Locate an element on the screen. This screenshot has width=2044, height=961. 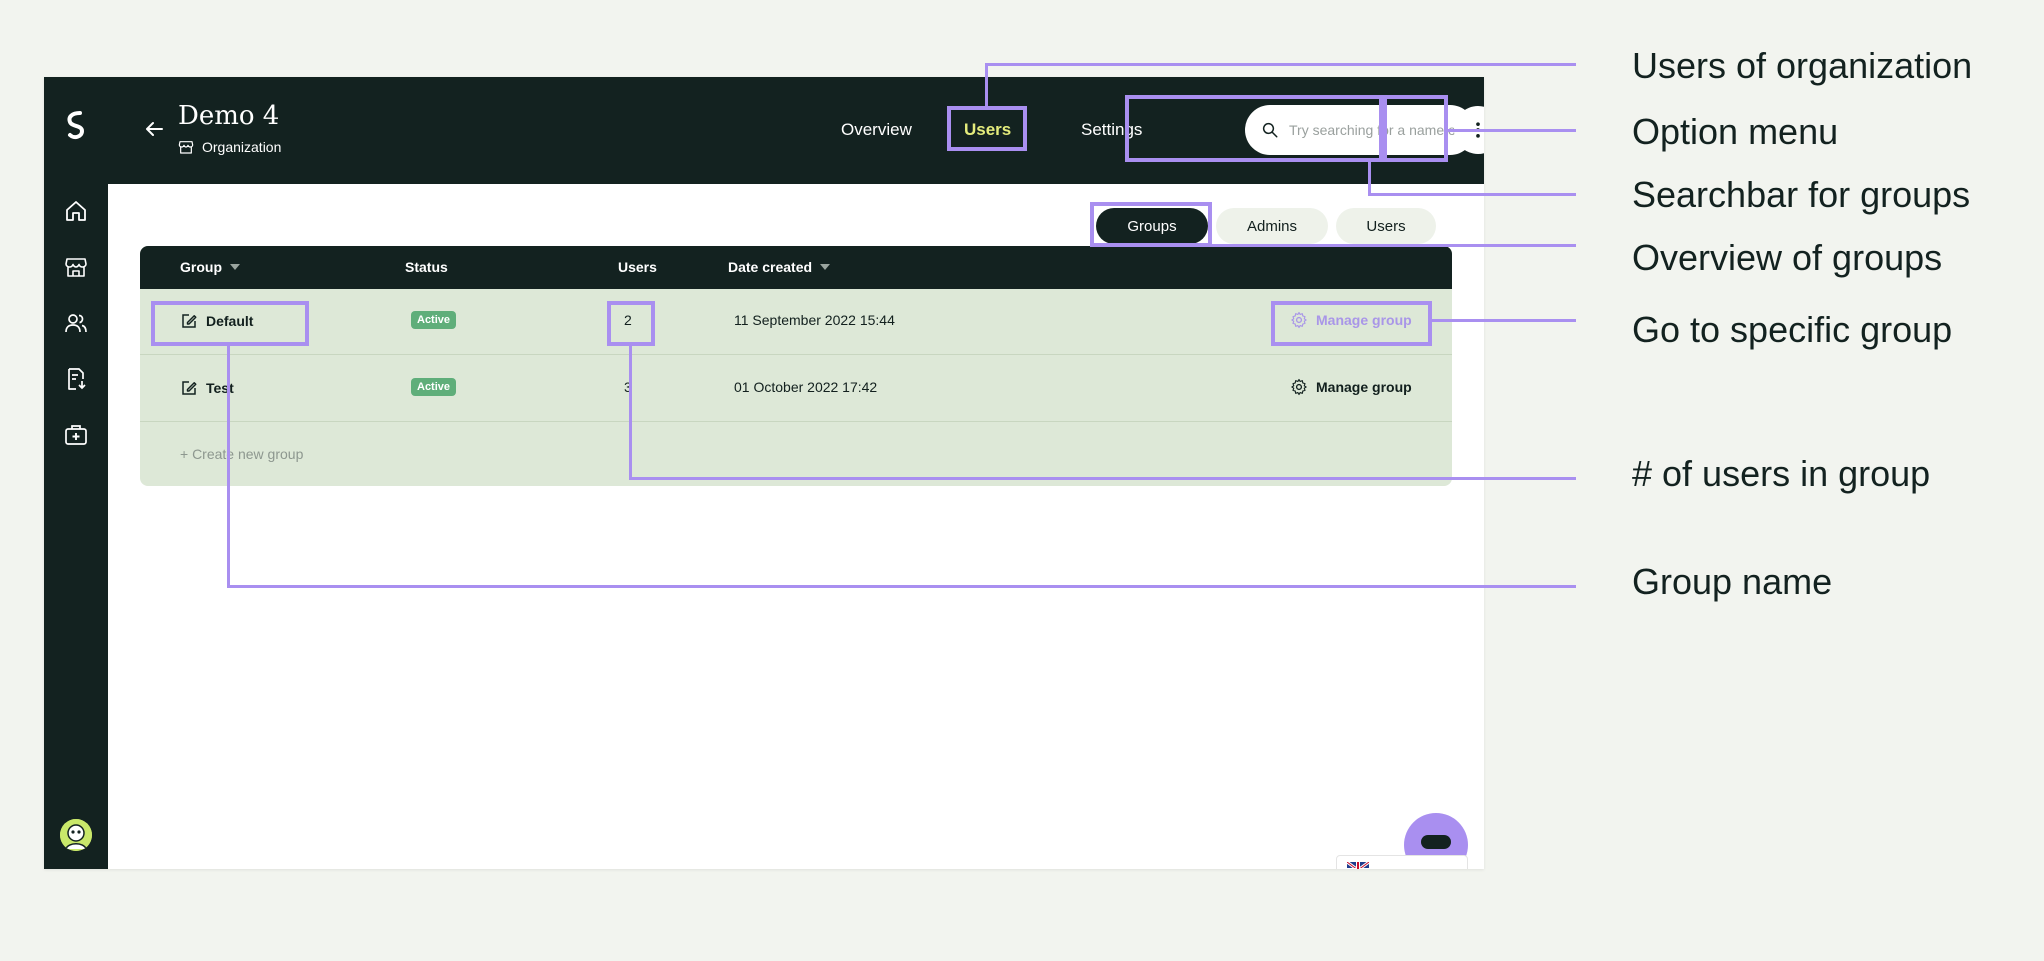
annotation-label: Option menu is located at coordinates (1735, 131).